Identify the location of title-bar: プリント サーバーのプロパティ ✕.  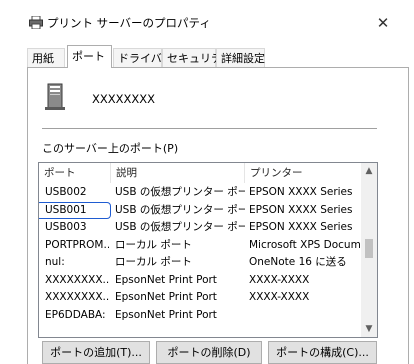
(207, 18).